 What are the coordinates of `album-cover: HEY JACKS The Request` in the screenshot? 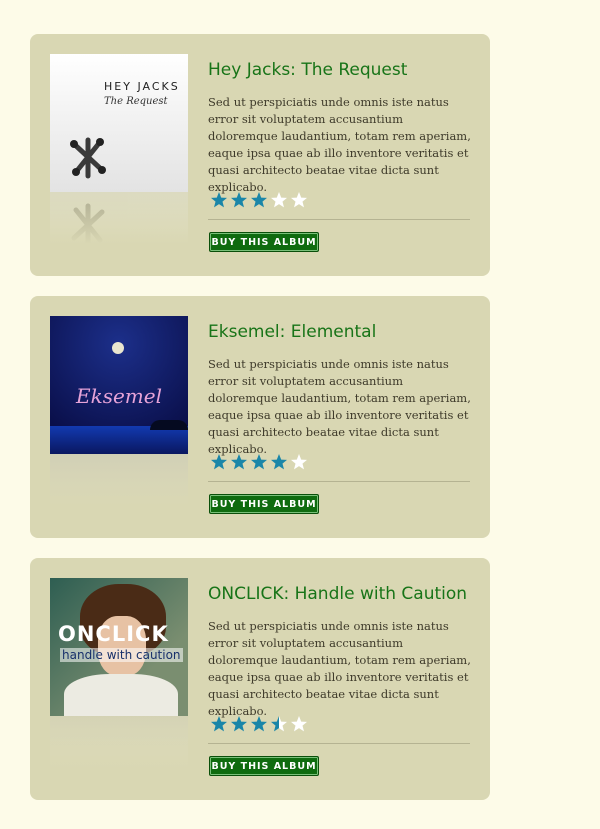 It's located at (119, 149).